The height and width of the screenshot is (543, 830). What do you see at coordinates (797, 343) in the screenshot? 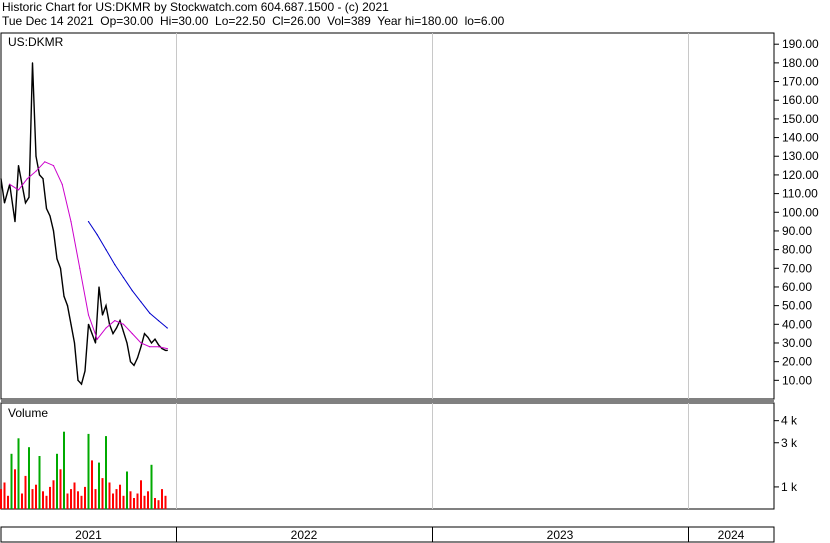
I see `price-ytick-label: 30.00` at bounding box center [797, 343].